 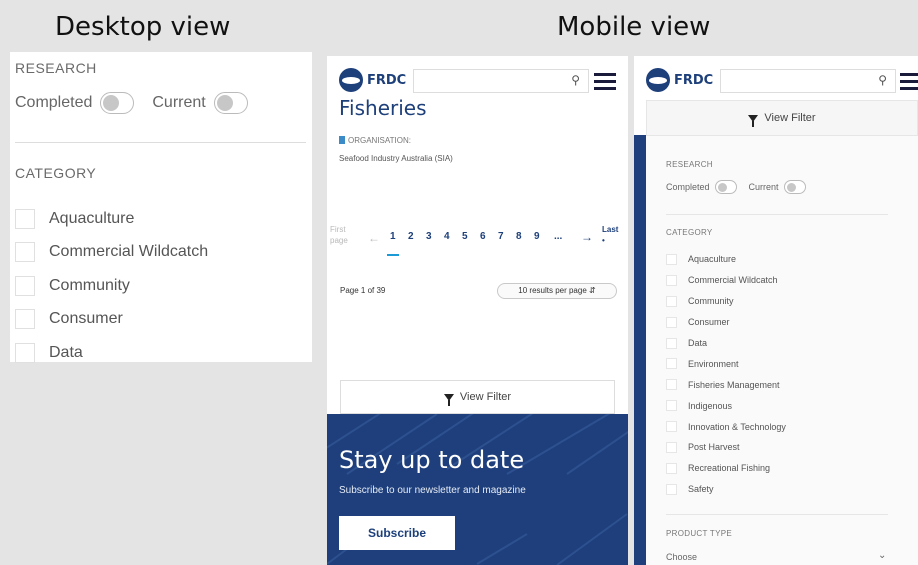 What do you see at coordinates (501, 236) in the screenshot?
I see `page-number: 7` at bounding box center [501, 236].